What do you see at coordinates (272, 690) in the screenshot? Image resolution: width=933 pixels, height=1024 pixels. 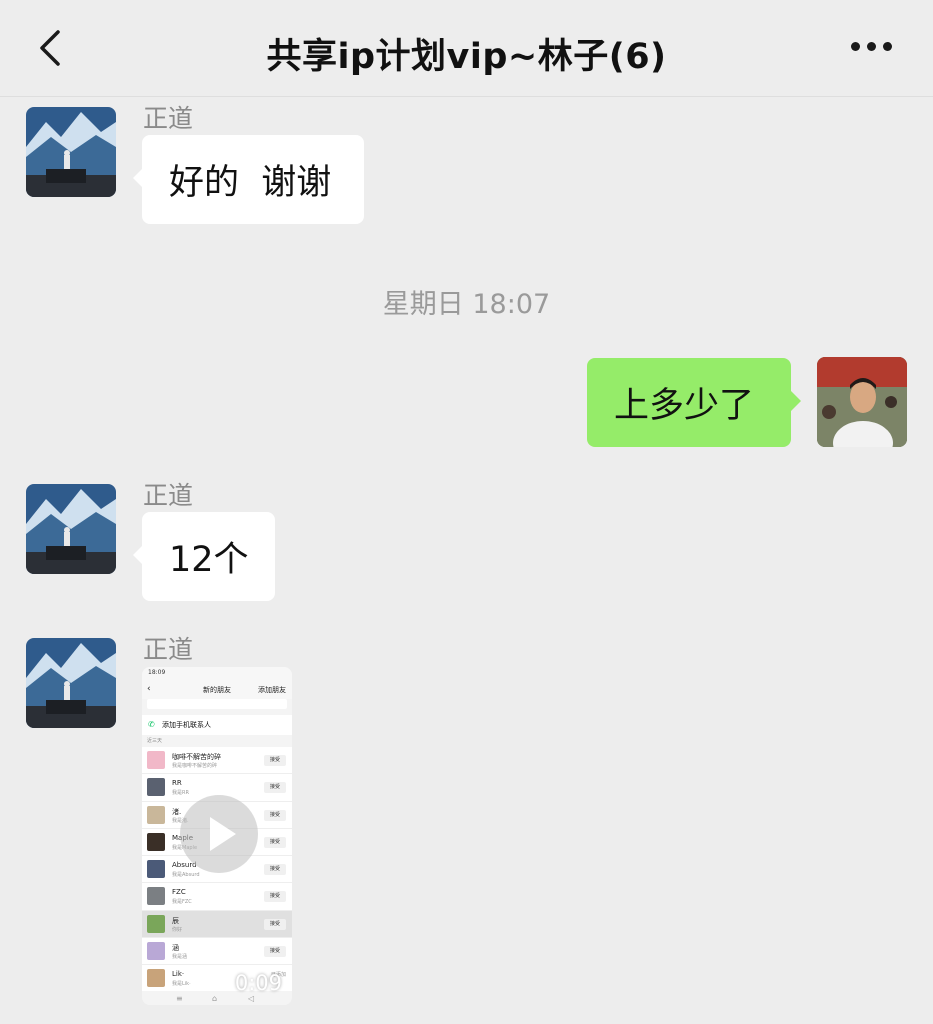 I see `thumbnail-right-action: 添加朋友` at bounding box center [272, 690].